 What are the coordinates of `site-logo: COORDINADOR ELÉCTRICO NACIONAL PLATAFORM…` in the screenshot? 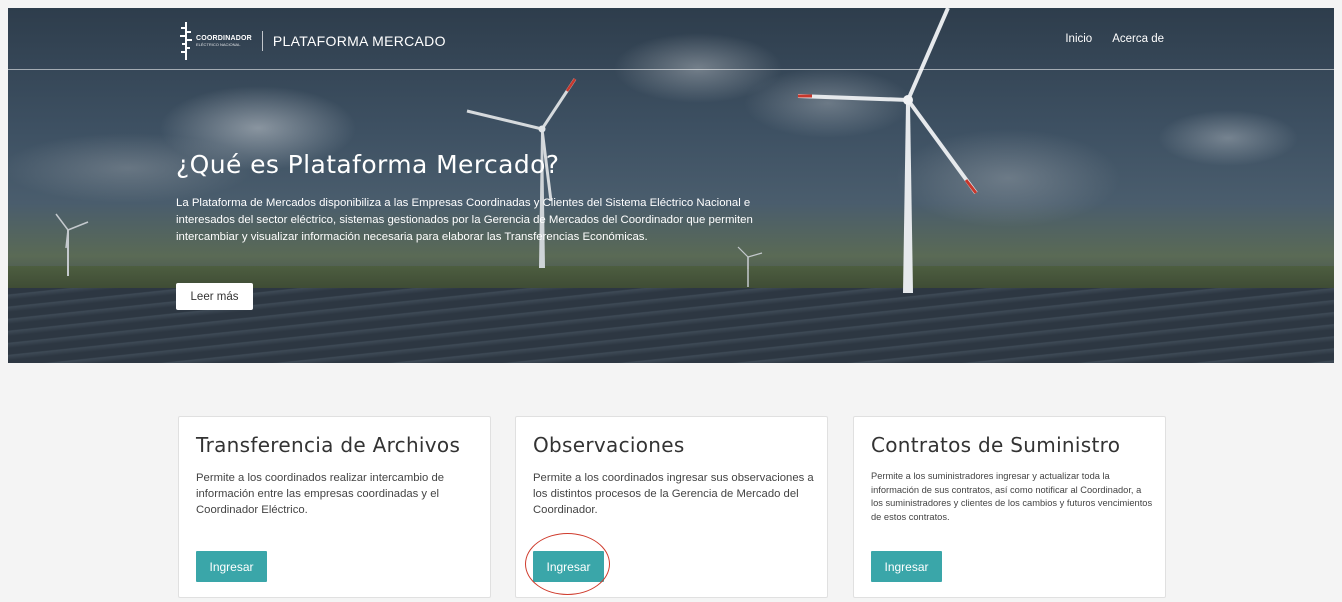 It's located at (312, 41).